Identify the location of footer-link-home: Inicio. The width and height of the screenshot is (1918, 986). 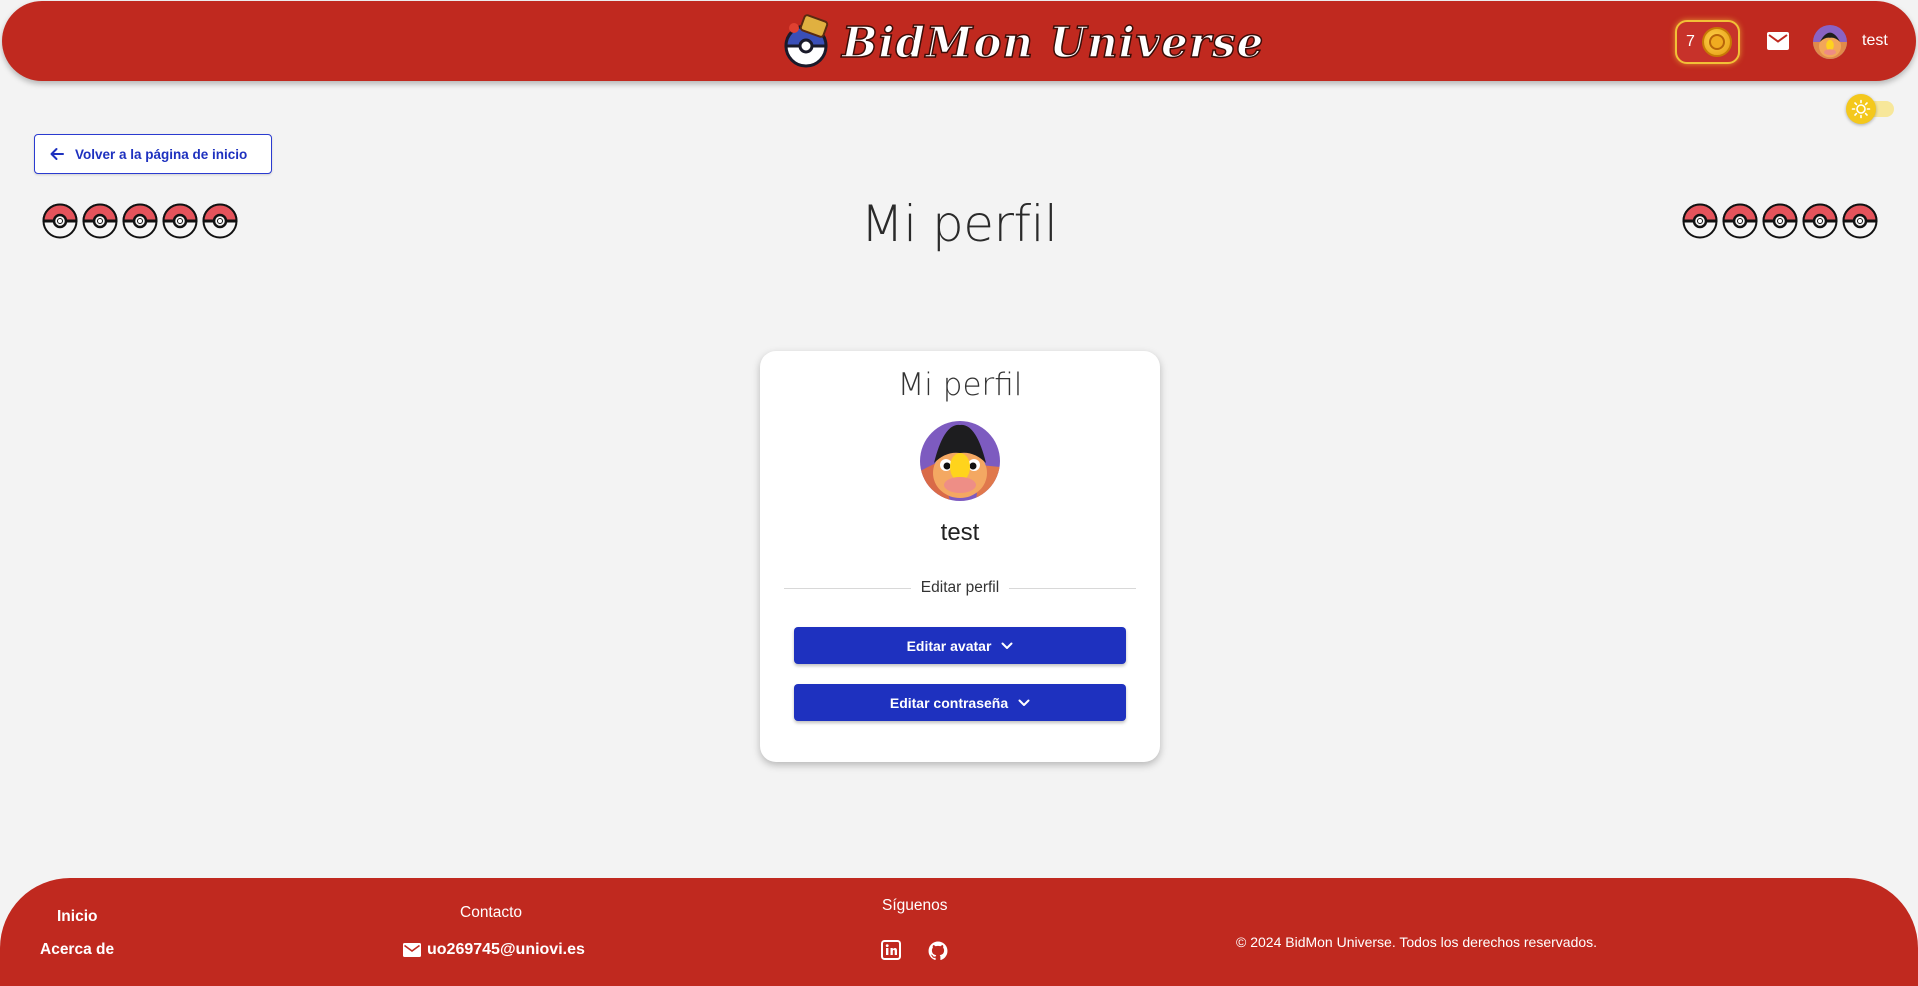
(77, 917).